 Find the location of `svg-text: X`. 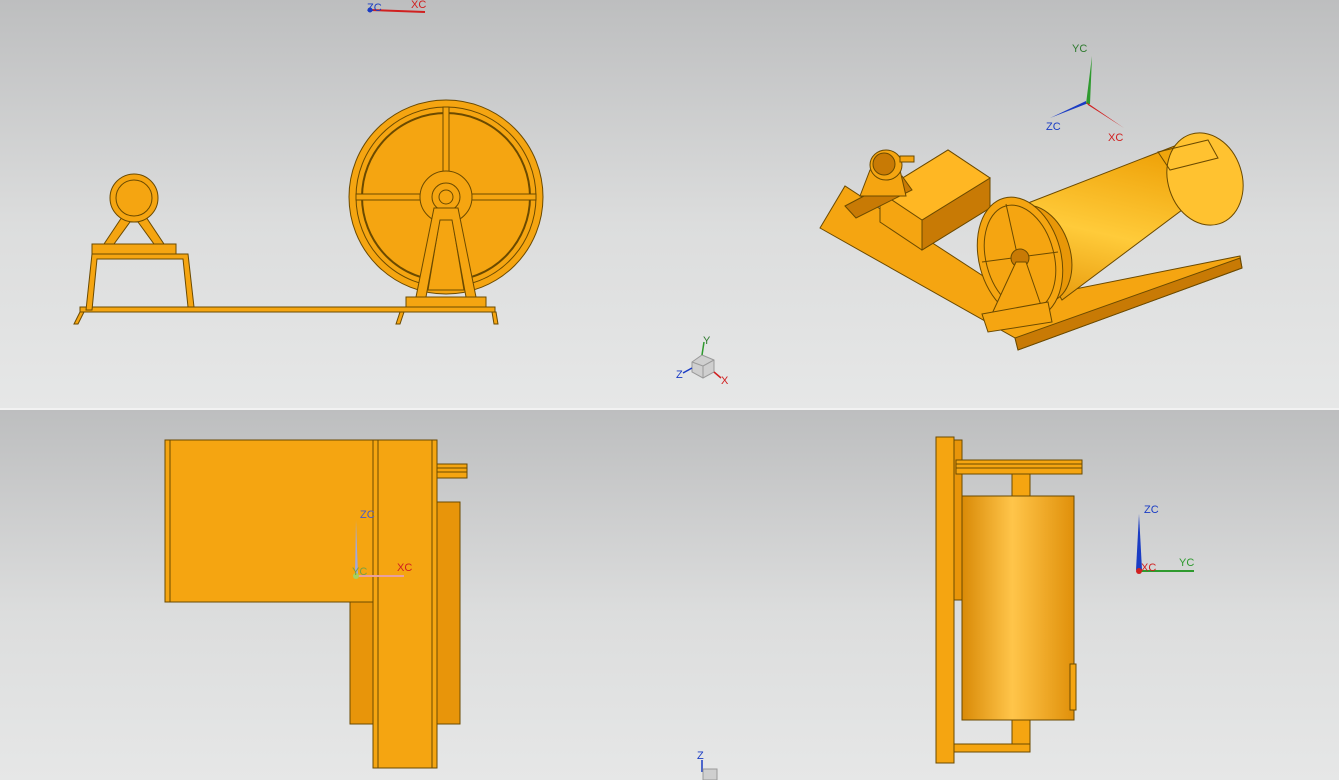

svg-text: X is located at coordinates (725, 381).